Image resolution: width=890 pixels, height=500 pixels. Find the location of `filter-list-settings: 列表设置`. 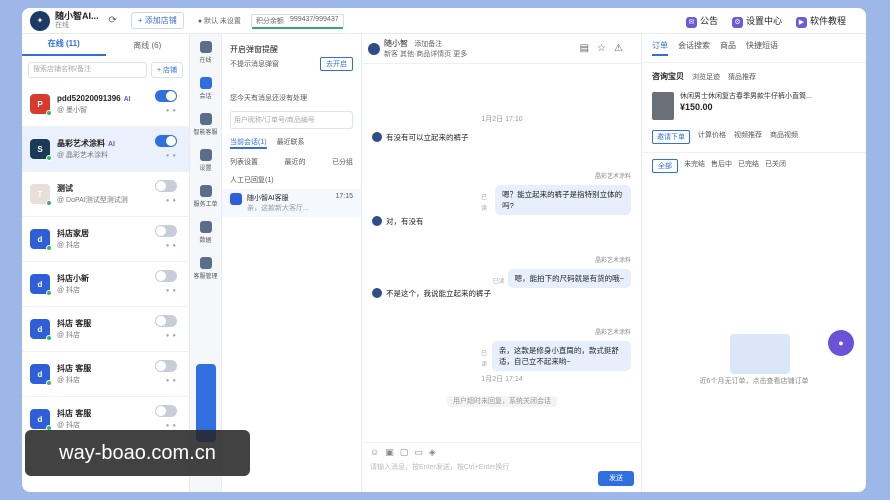

filter-list-settings: 列表设置 is located at coordinates (244, 162).